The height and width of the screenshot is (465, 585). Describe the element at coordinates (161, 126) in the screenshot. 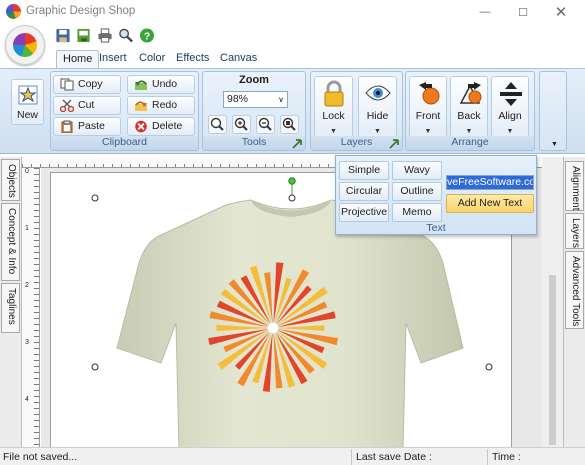

I see `delete-button: Delete` at that location.